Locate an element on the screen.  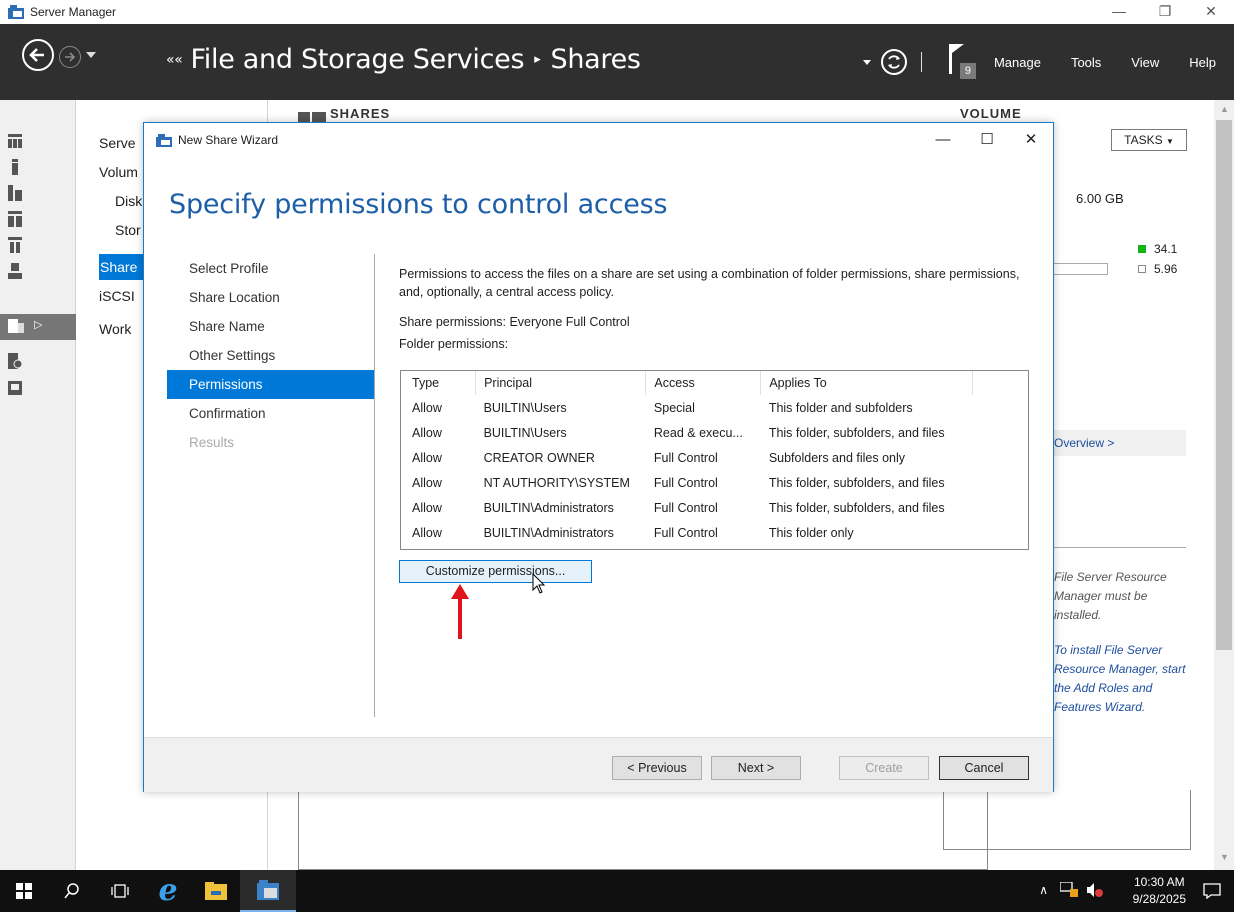
steps-divider is located at coordinates (374, 485).